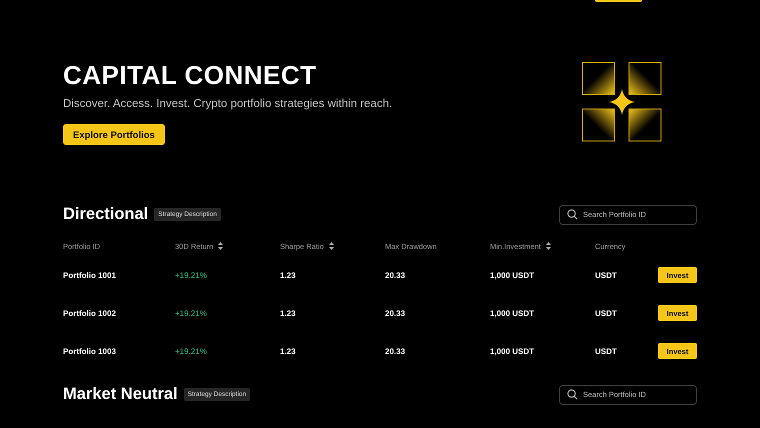 This screenshot has width=760, height=428. I want to click on logo-icon, so click(622, 102).